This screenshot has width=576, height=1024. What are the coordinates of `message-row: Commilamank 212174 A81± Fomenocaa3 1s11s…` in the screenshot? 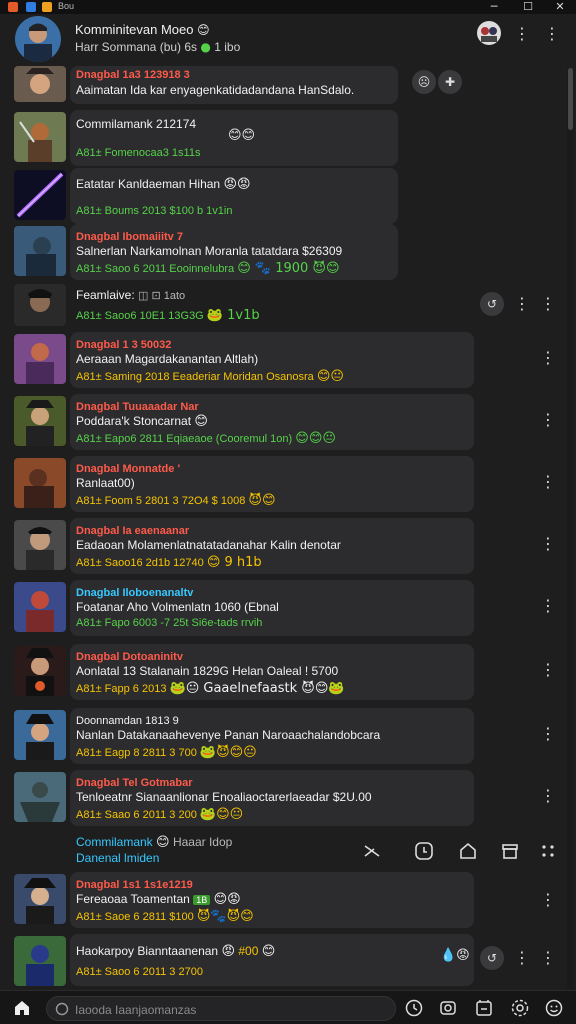 It's located at (288, 138).